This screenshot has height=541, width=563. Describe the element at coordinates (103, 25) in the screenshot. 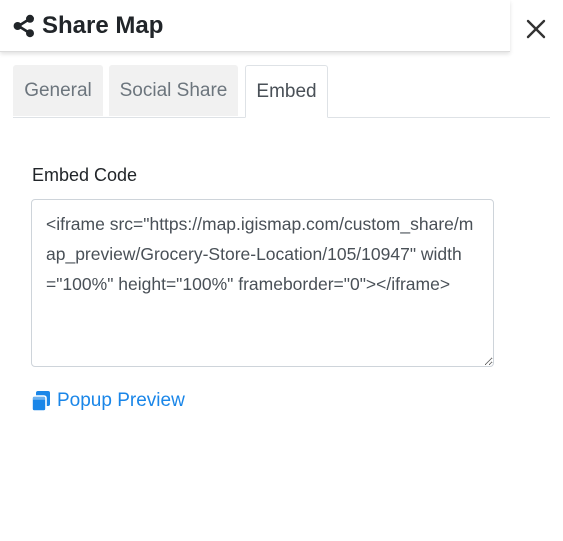

I see `modal-title: Share Map` at that location.